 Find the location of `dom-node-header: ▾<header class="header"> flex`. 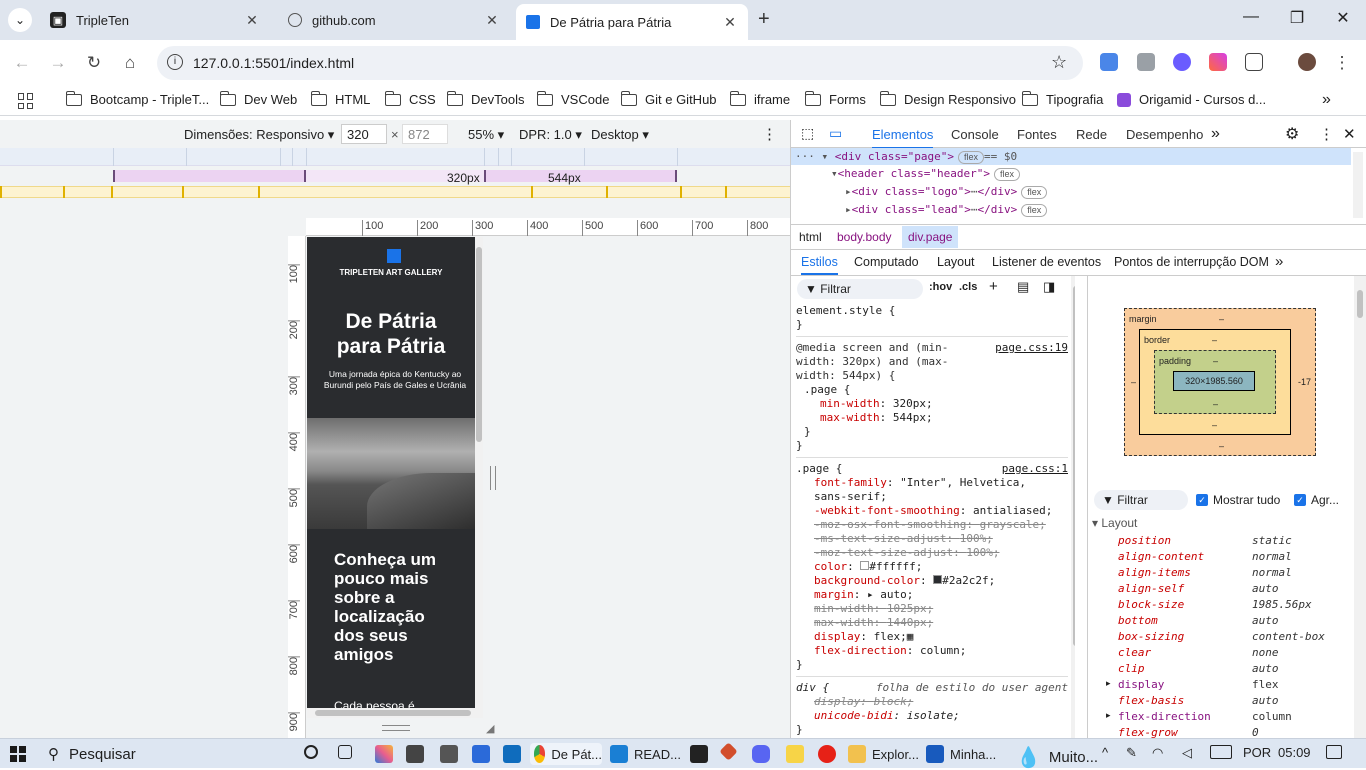

dom-node-header: ▾<header class="header"> flex is located at coordinates (925, 174).